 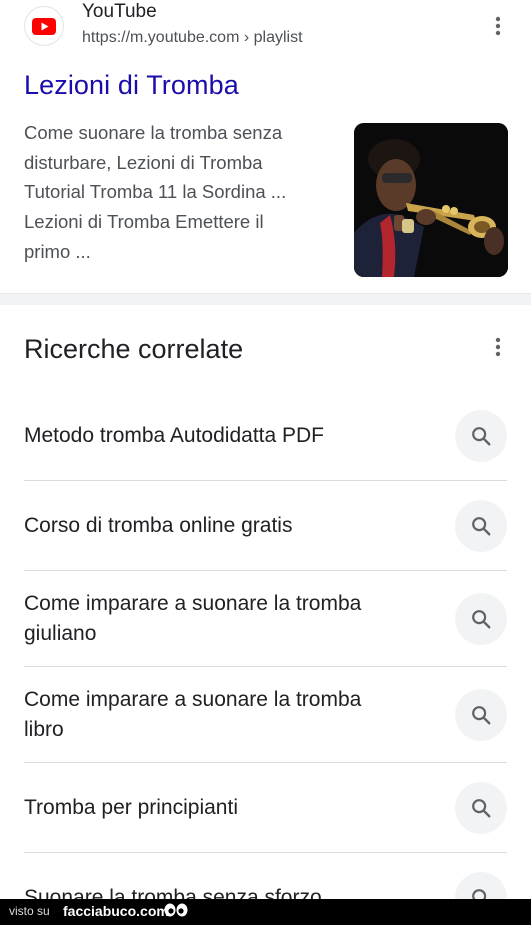 I want to click on breadcrumb: › playlist, so click(x=273, y=37).